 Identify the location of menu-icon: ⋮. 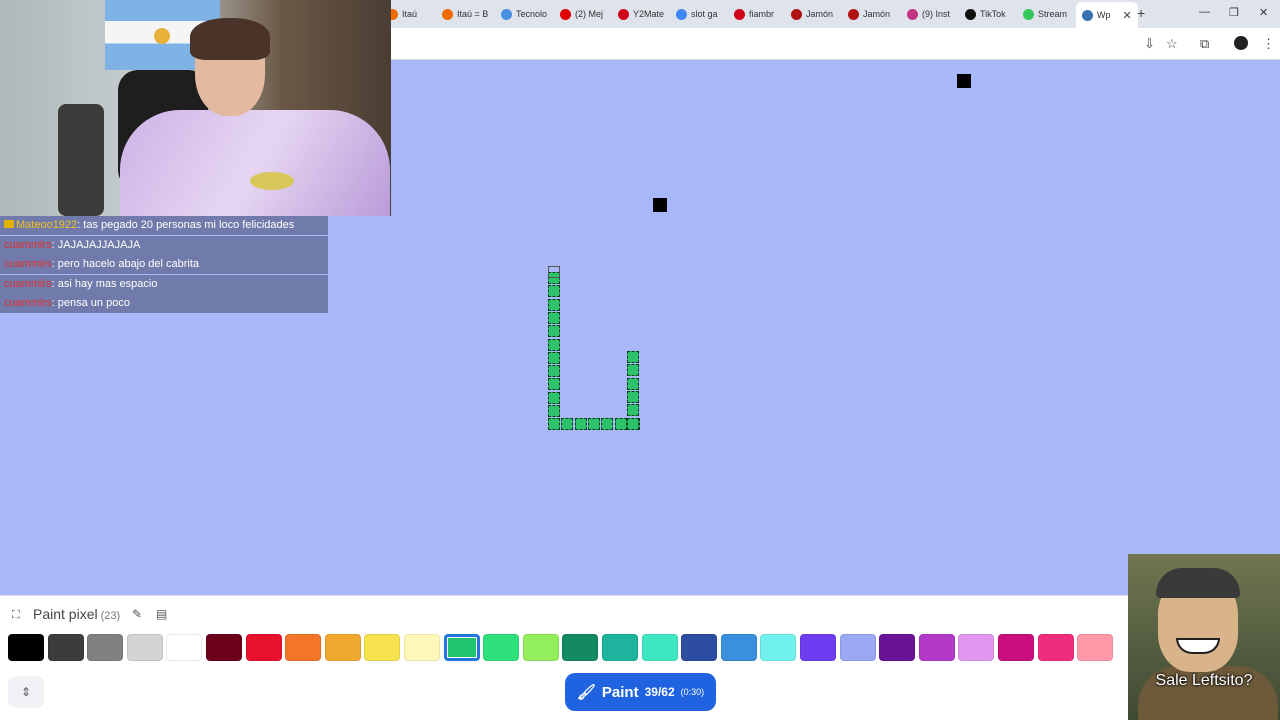
(1268, 44).